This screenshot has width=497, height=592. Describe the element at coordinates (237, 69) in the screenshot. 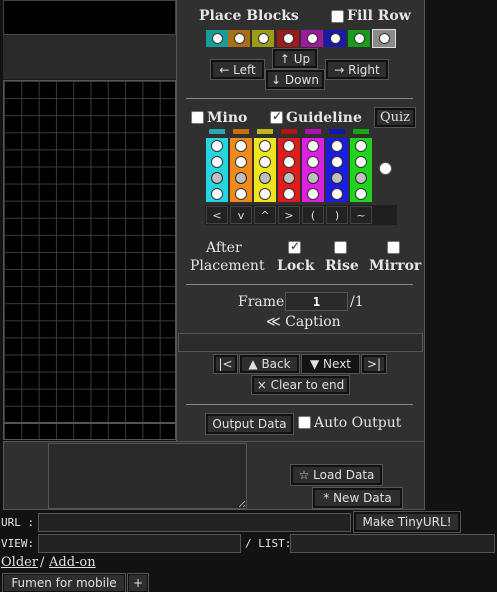

I see `left-button: ← Left` at that location.